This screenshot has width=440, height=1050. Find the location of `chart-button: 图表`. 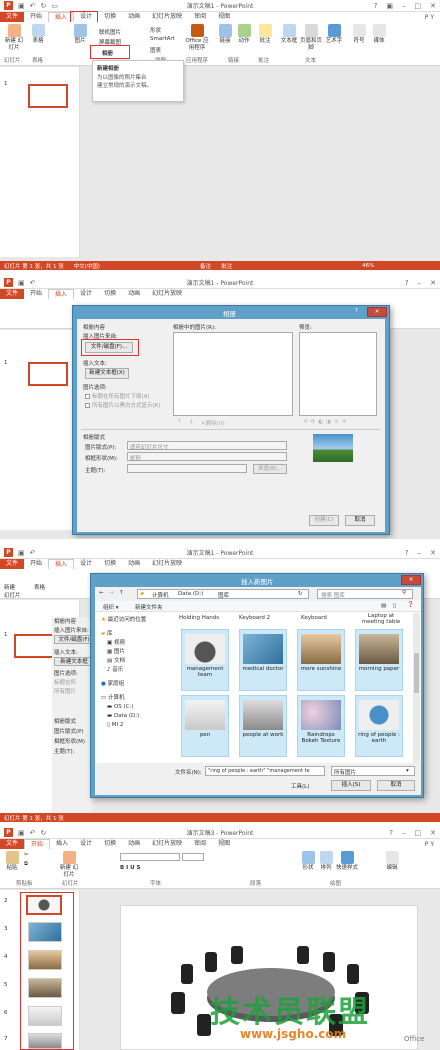

chart-button: 图表 is located at coordinates (155, 50).